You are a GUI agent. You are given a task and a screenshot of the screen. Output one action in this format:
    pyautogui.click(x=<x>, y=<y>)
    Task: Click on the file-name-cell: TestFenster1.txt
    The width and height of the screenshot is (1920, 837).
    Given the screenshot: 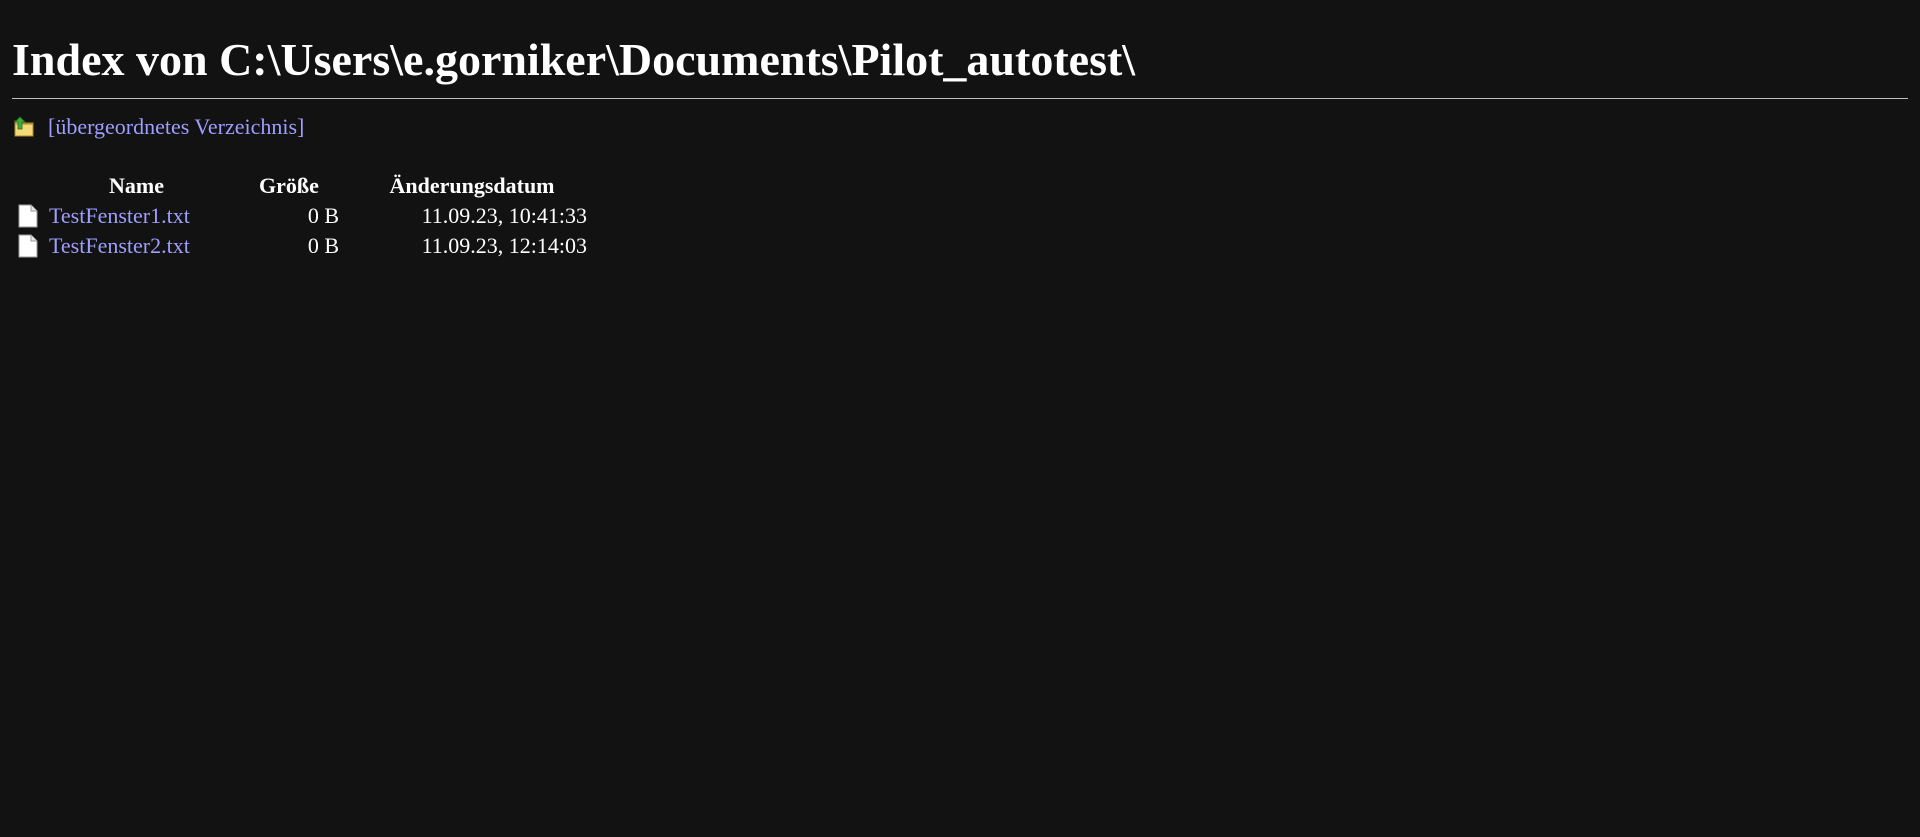 What is the action you would take?
    pyautogui.click(x=136, y=216)
    